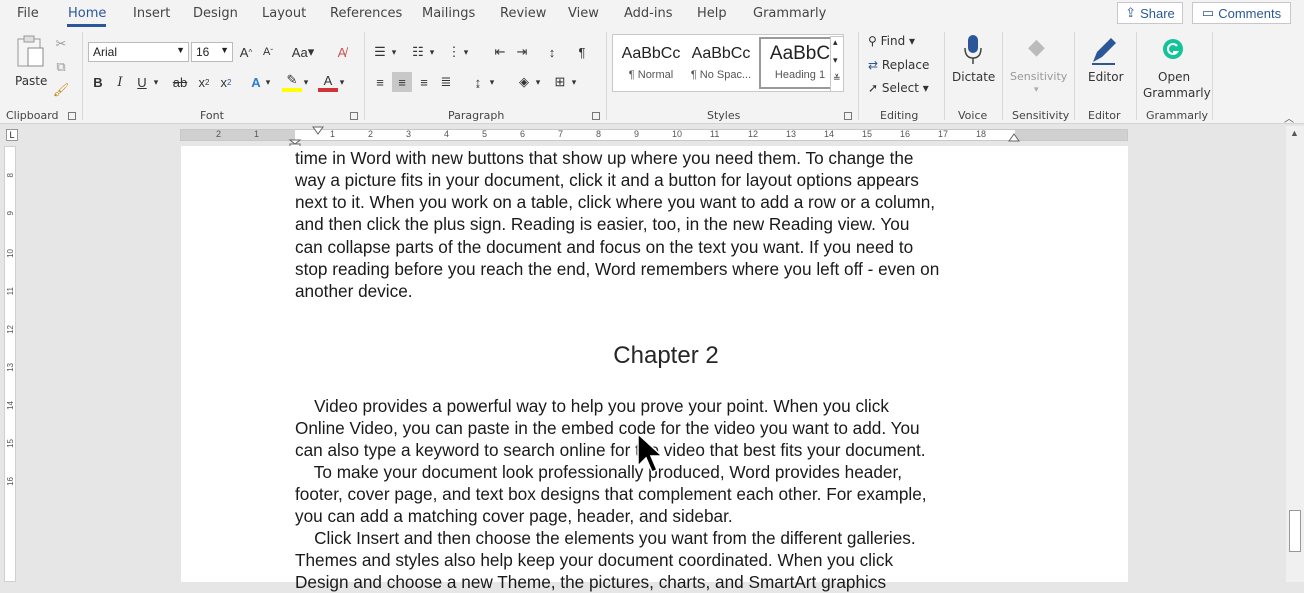 The width and height of the screenshot is (1304, 593). I want to click on superscript-icon: x2, so click(226, 82).